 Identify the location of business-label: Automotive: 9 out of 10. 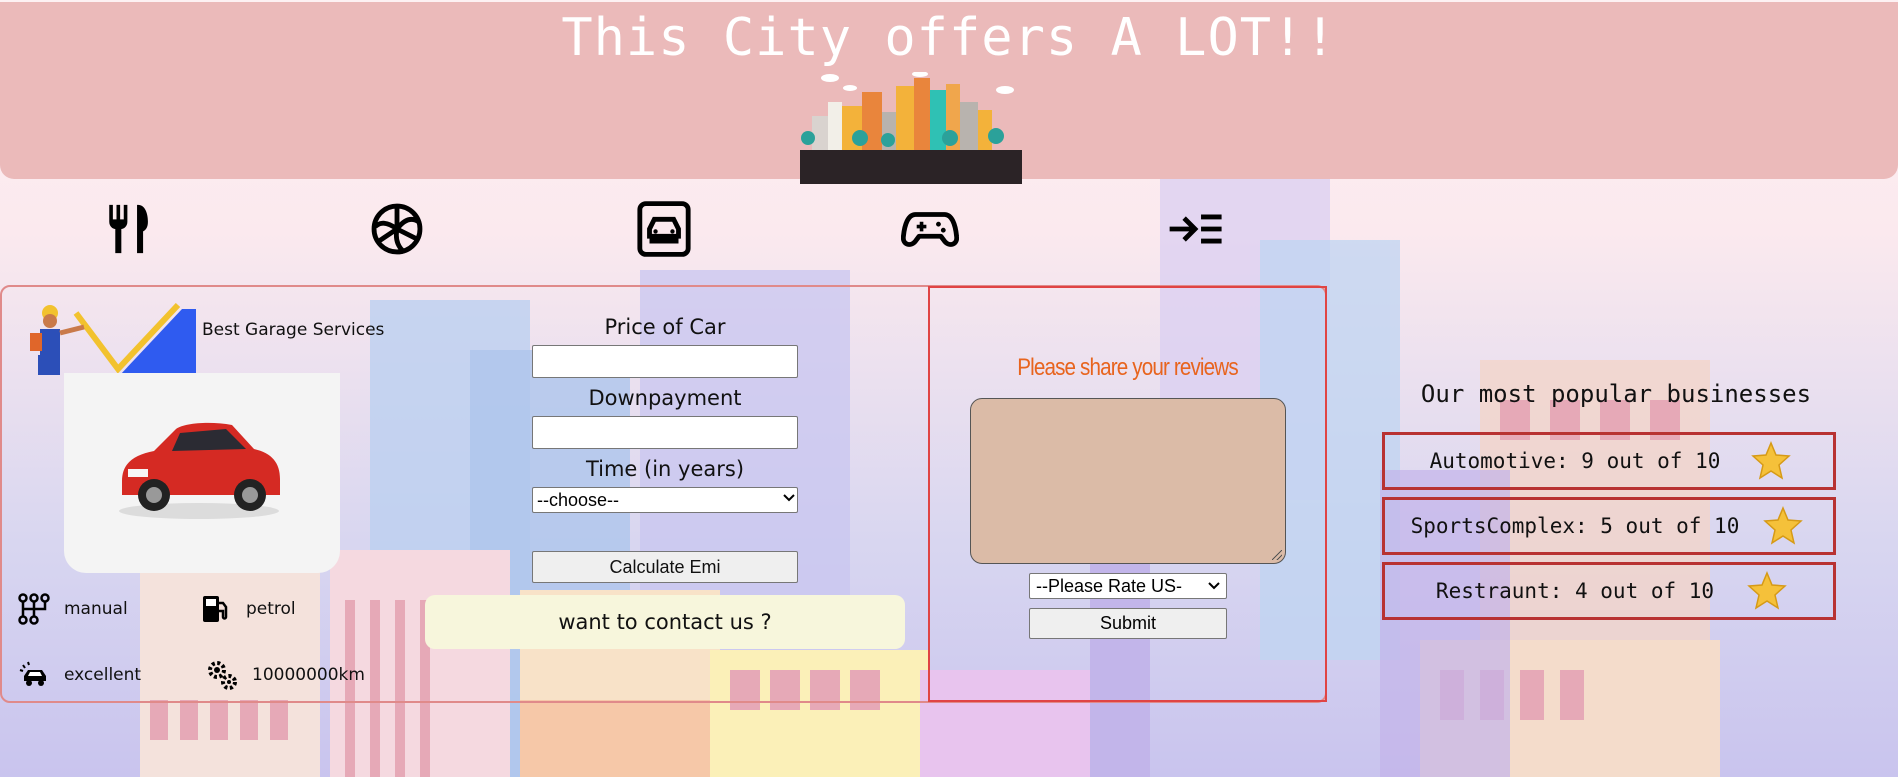
(1575, 461).